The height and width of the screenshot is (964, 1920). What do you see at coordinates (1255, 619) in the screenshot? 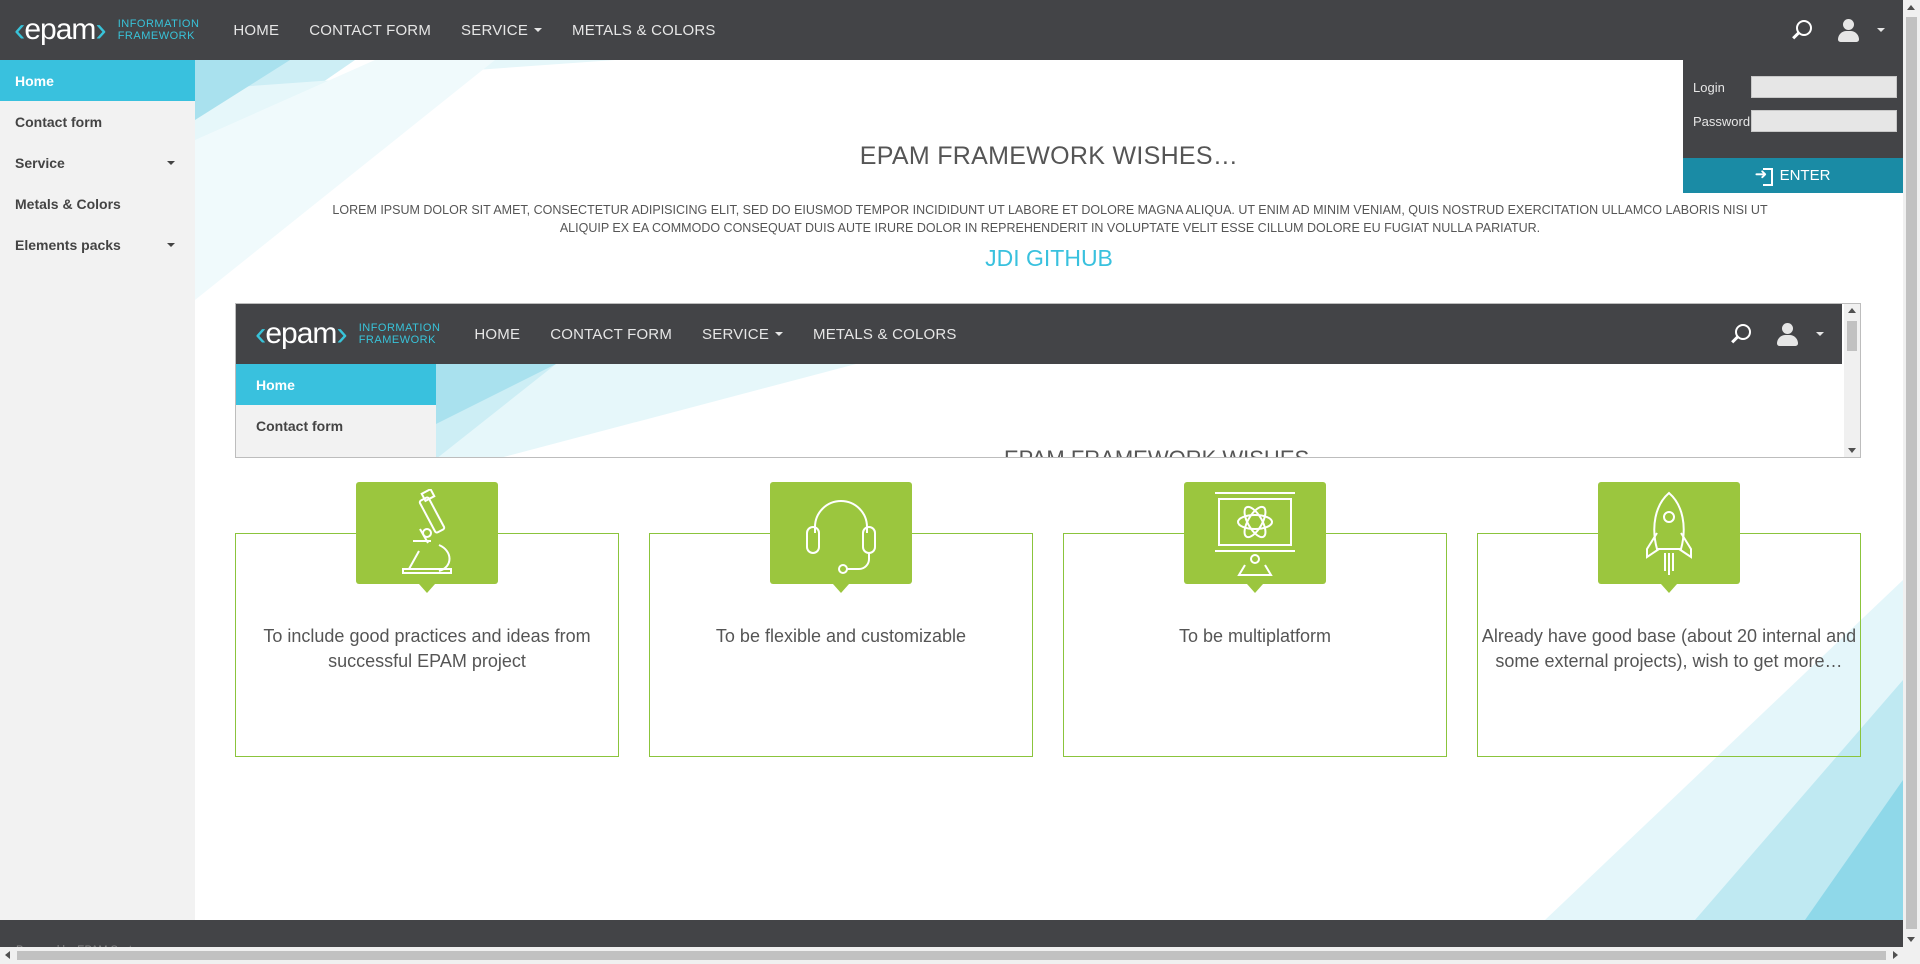
I see `benefit-card-multiplatform: To be multiplatform` at bounding box center [1255, 619].